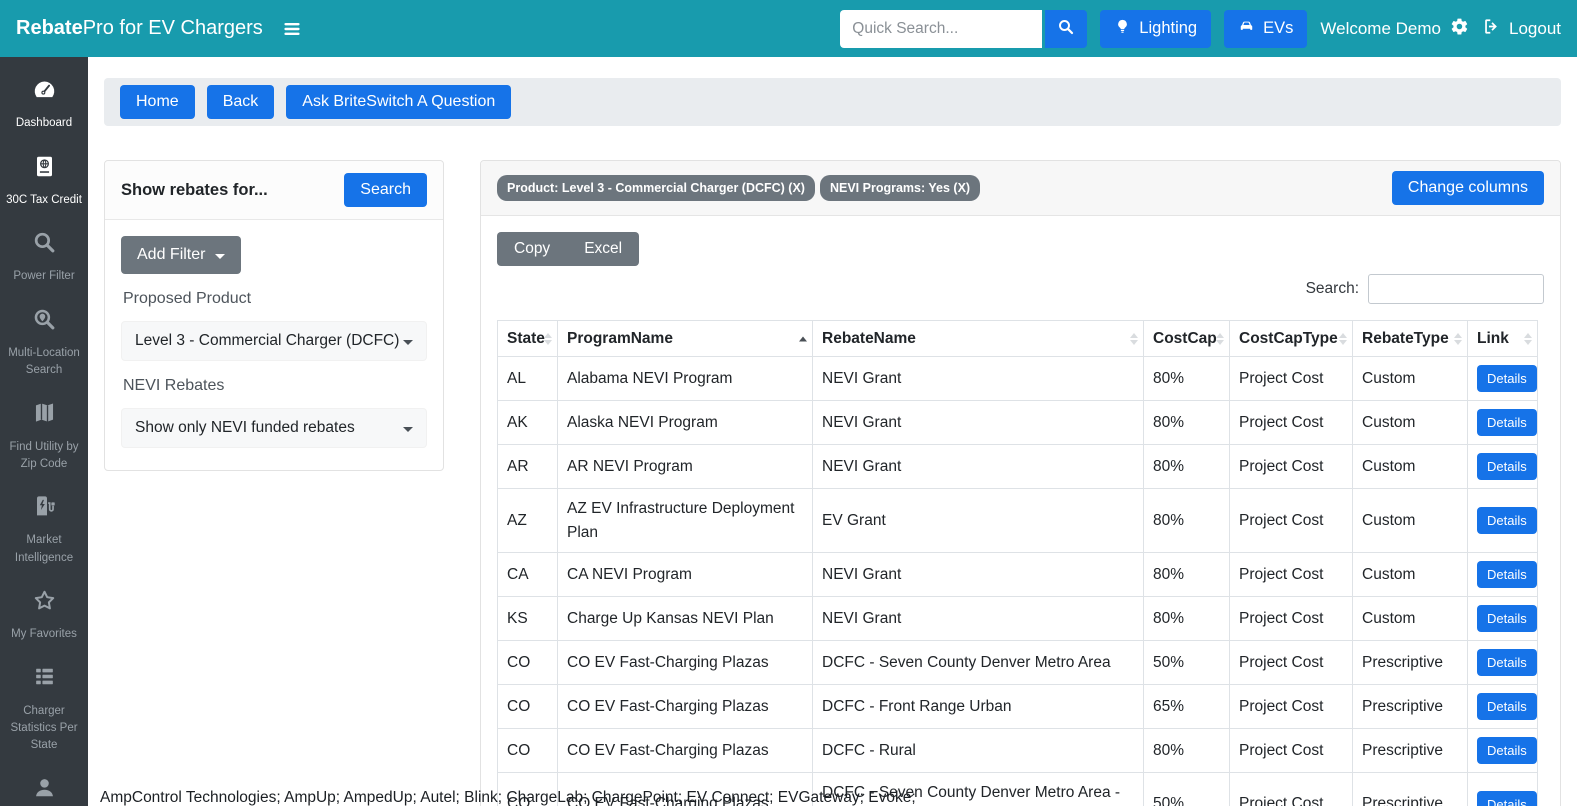  Describe the element at coordinates (978, 338) in the screenshot. I see `column-header-rebatename: RebateName` at that location.